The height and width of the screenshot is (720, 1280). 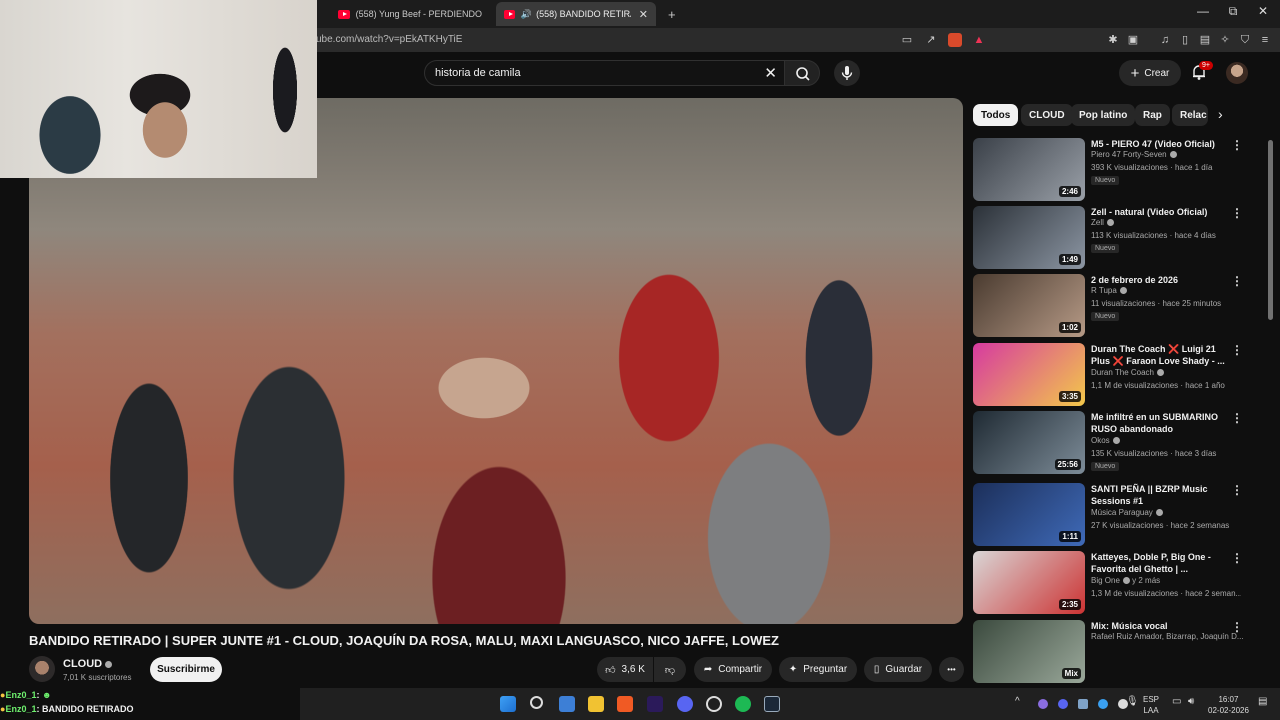 What do you see at coordinates (1190, 115) in the screenshot?
I see `chip-relacionados: Relac` at bounding box center [1190, 115].